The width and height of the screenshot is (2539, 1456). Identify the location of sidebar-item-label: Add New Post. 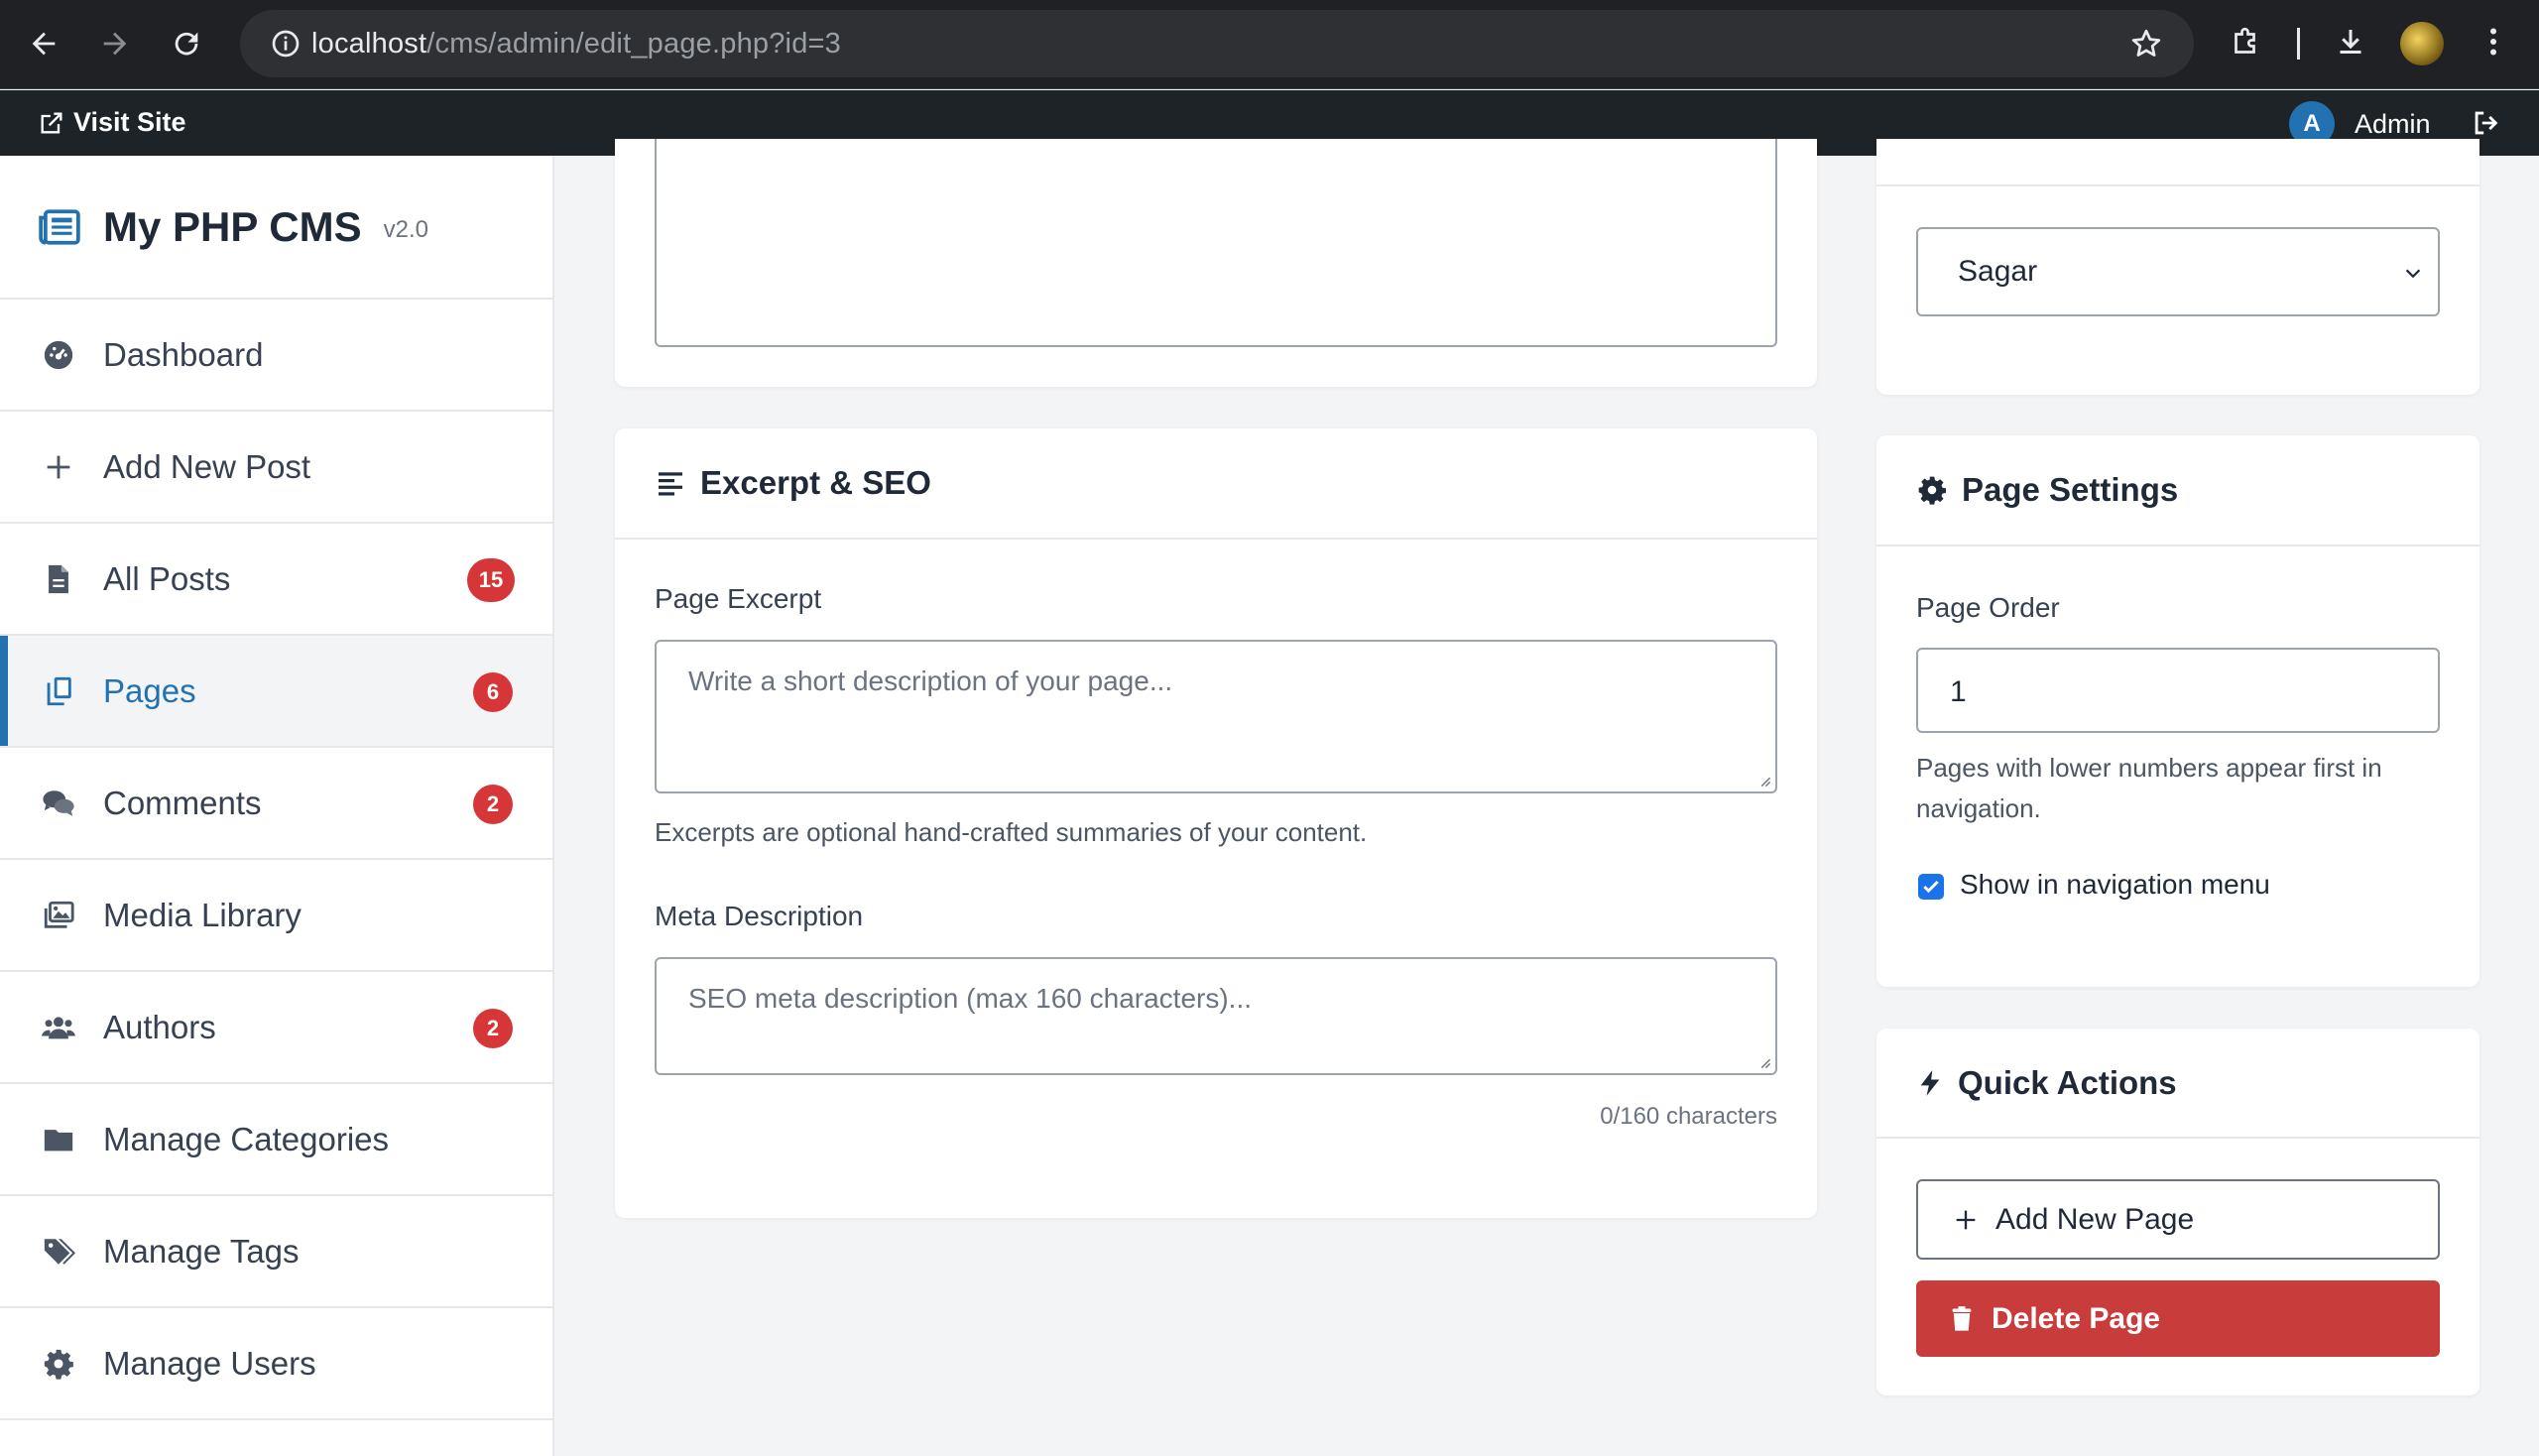
(207, 466).